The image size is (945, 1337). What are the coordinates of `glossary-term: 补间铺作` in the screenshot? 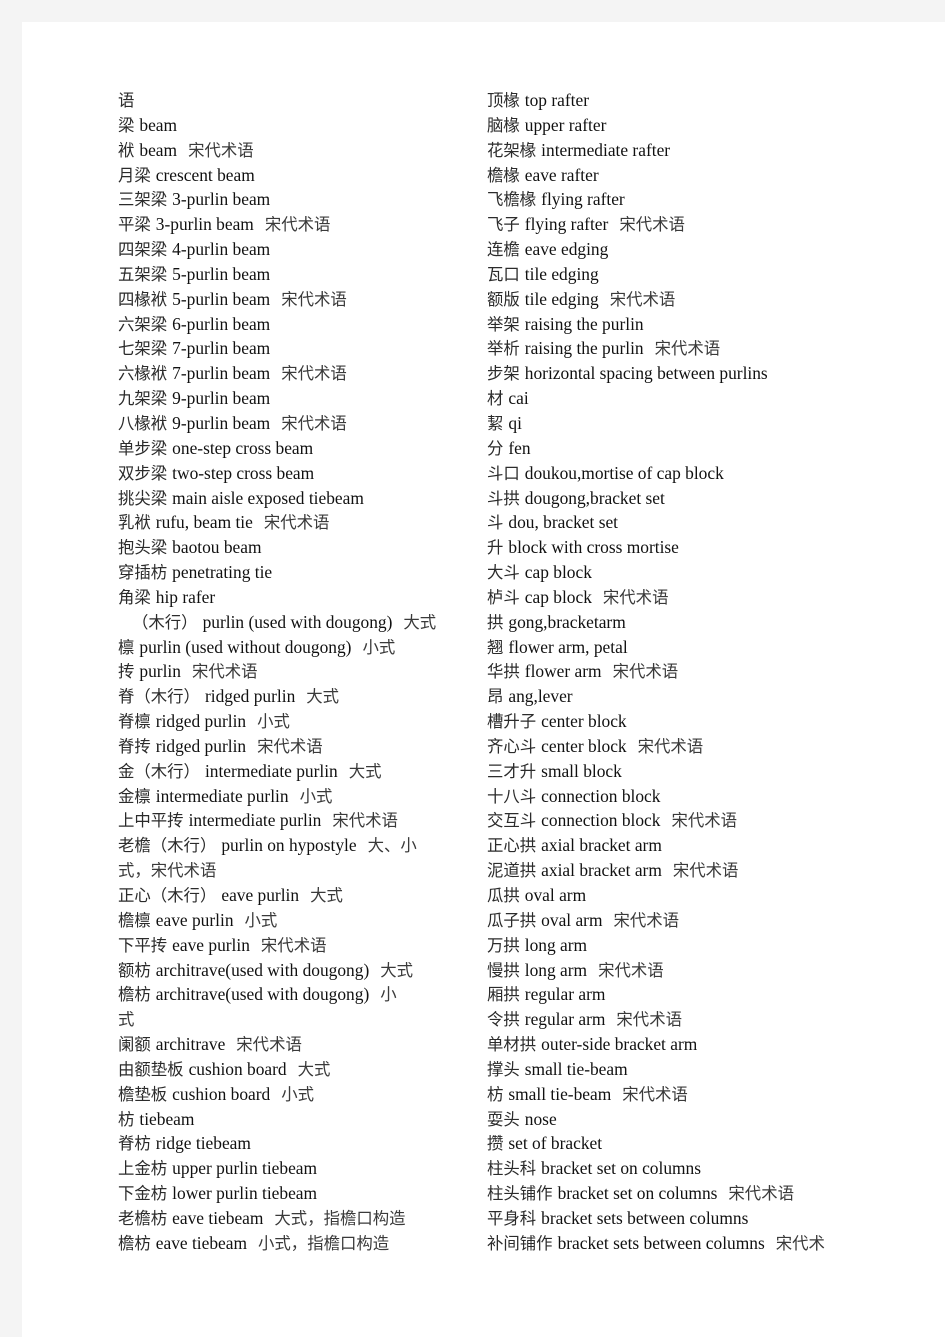 It's located at (520, 1243).